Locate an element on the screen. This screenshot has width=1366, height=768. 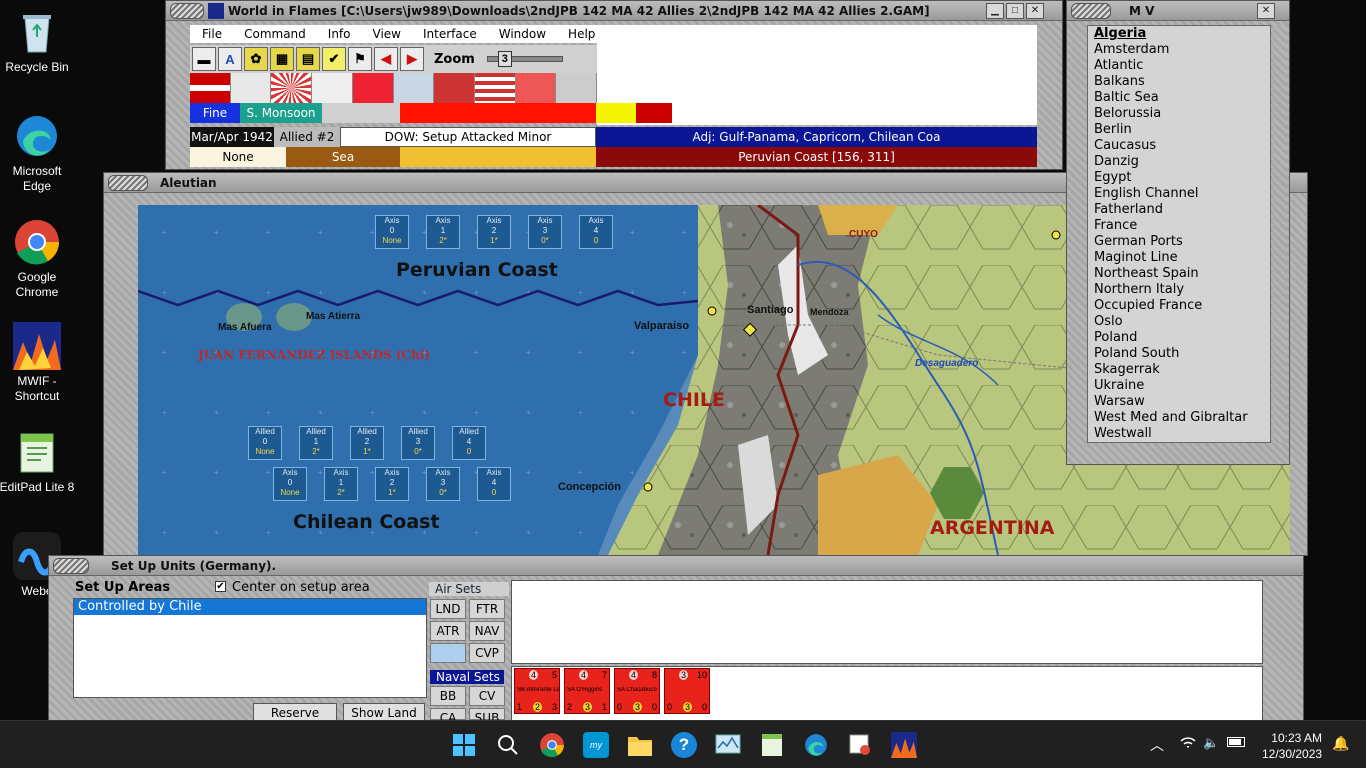
setup-areas-list: Controlled by Chile is located at coordinates (250, 648).